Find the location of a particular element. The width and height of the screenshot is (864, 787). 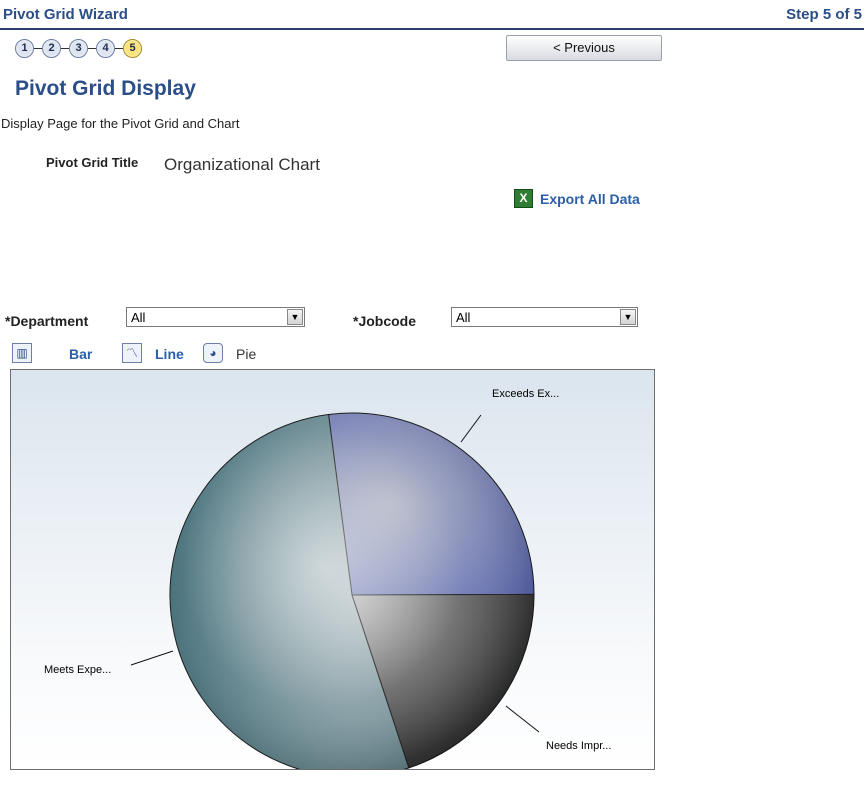

jobcode-select-value: All is located at coordinates (463, 317).